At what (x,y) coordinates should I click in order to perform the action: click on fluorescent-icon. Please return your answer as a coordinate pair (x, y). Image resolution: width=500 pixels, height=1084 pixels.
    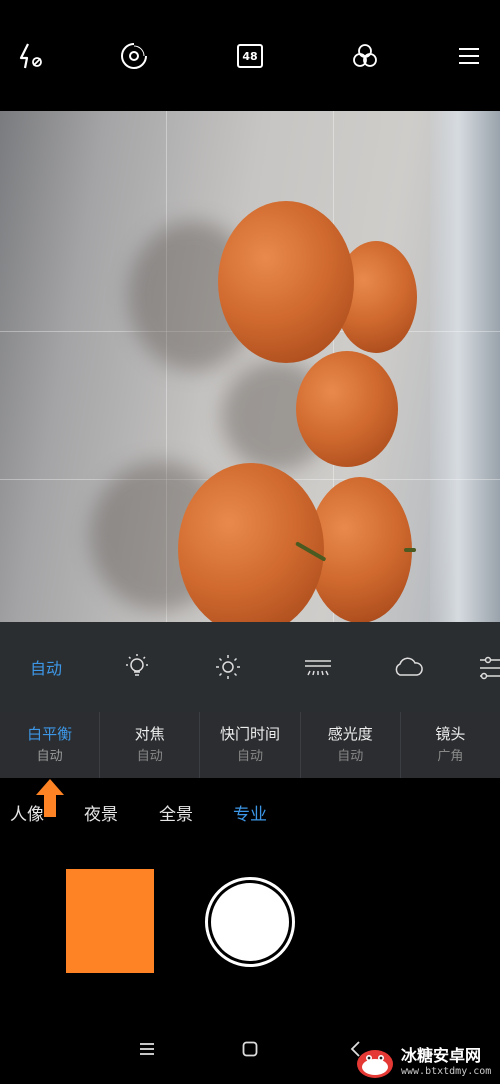
    Looking at the image, I should click on (318, 667).